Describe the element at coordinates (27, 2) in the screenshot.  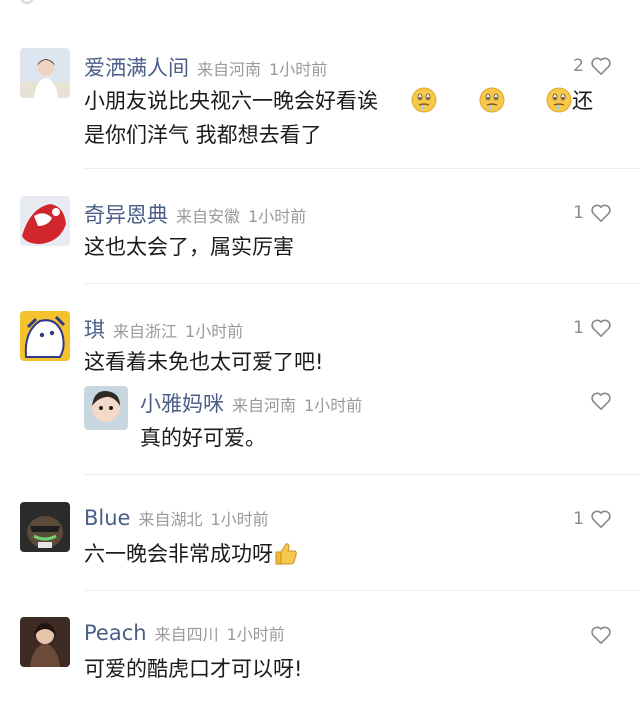
I see `partial-avatar` at that location.